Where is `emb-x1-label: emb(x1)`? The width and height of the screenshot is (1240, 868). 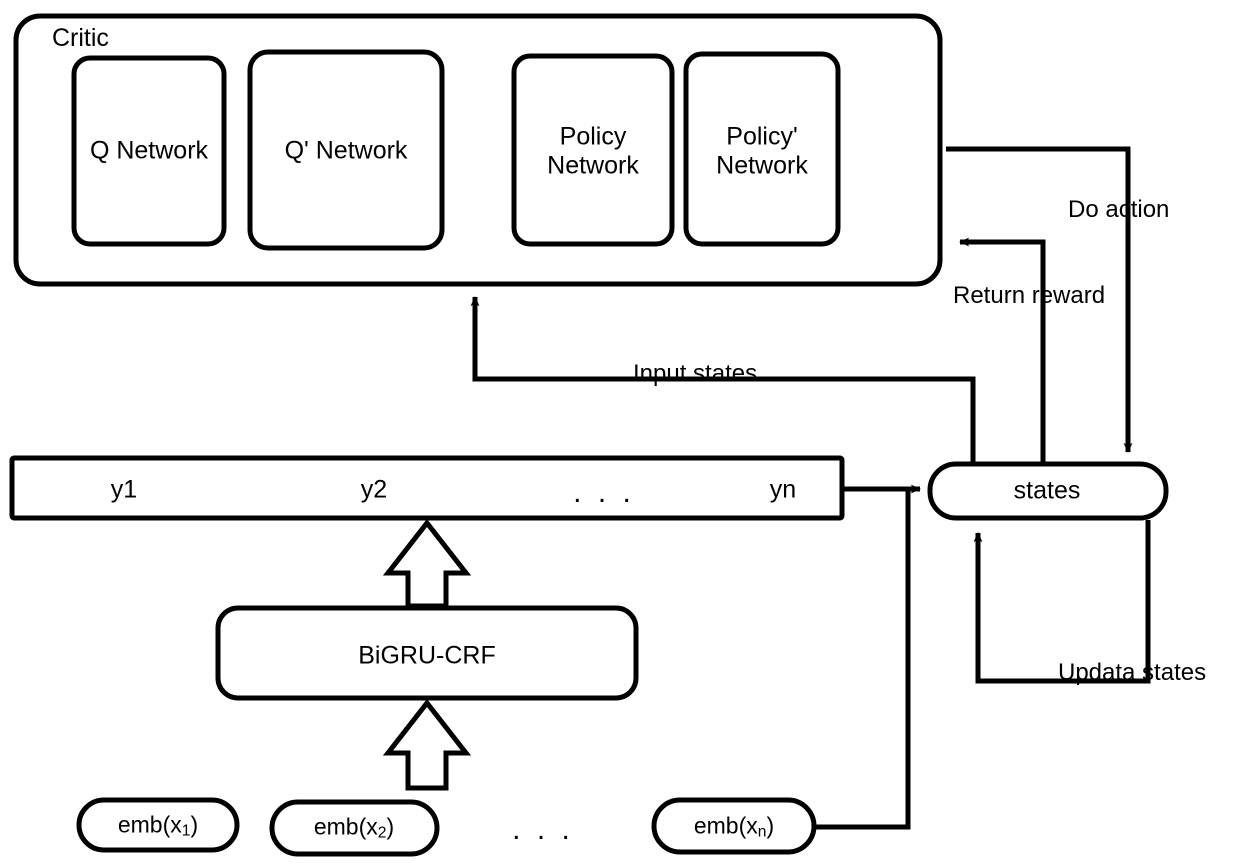
emb-x1-label: emb(x1) is located at coordinates (158, 825).